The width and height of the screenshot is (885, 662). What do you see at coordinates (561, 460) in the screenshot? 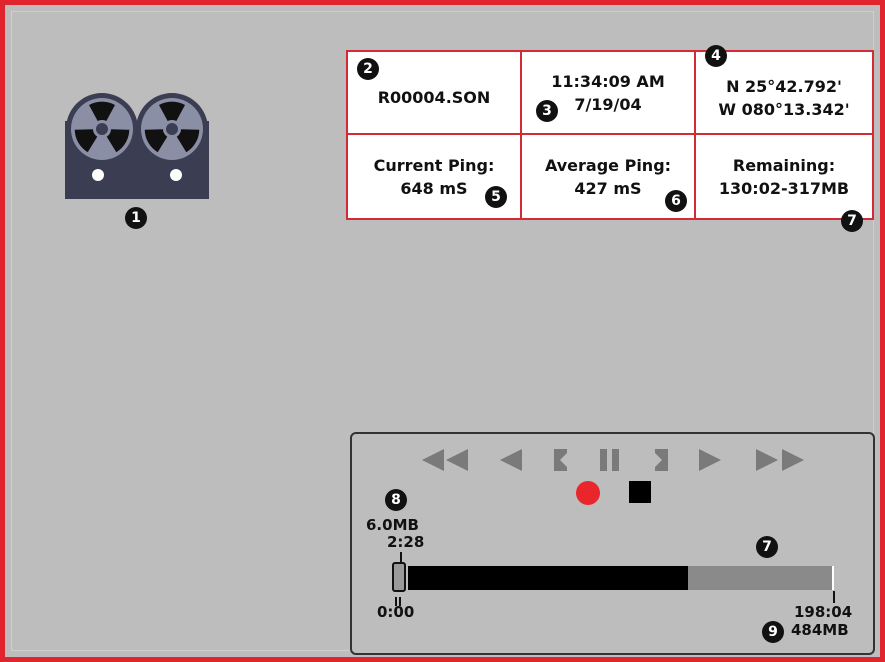
I see `mark-start-bracket-icon` at bounding box center [561, 460].